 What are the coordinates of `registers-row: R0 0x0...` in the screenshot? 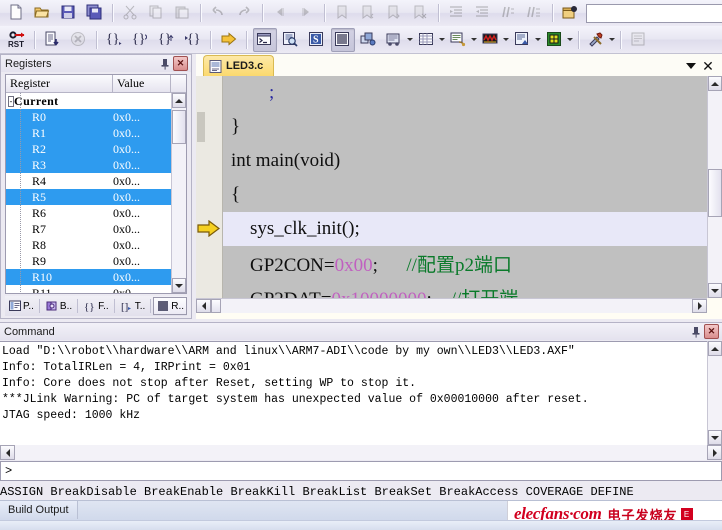 It's located at (96, 117).